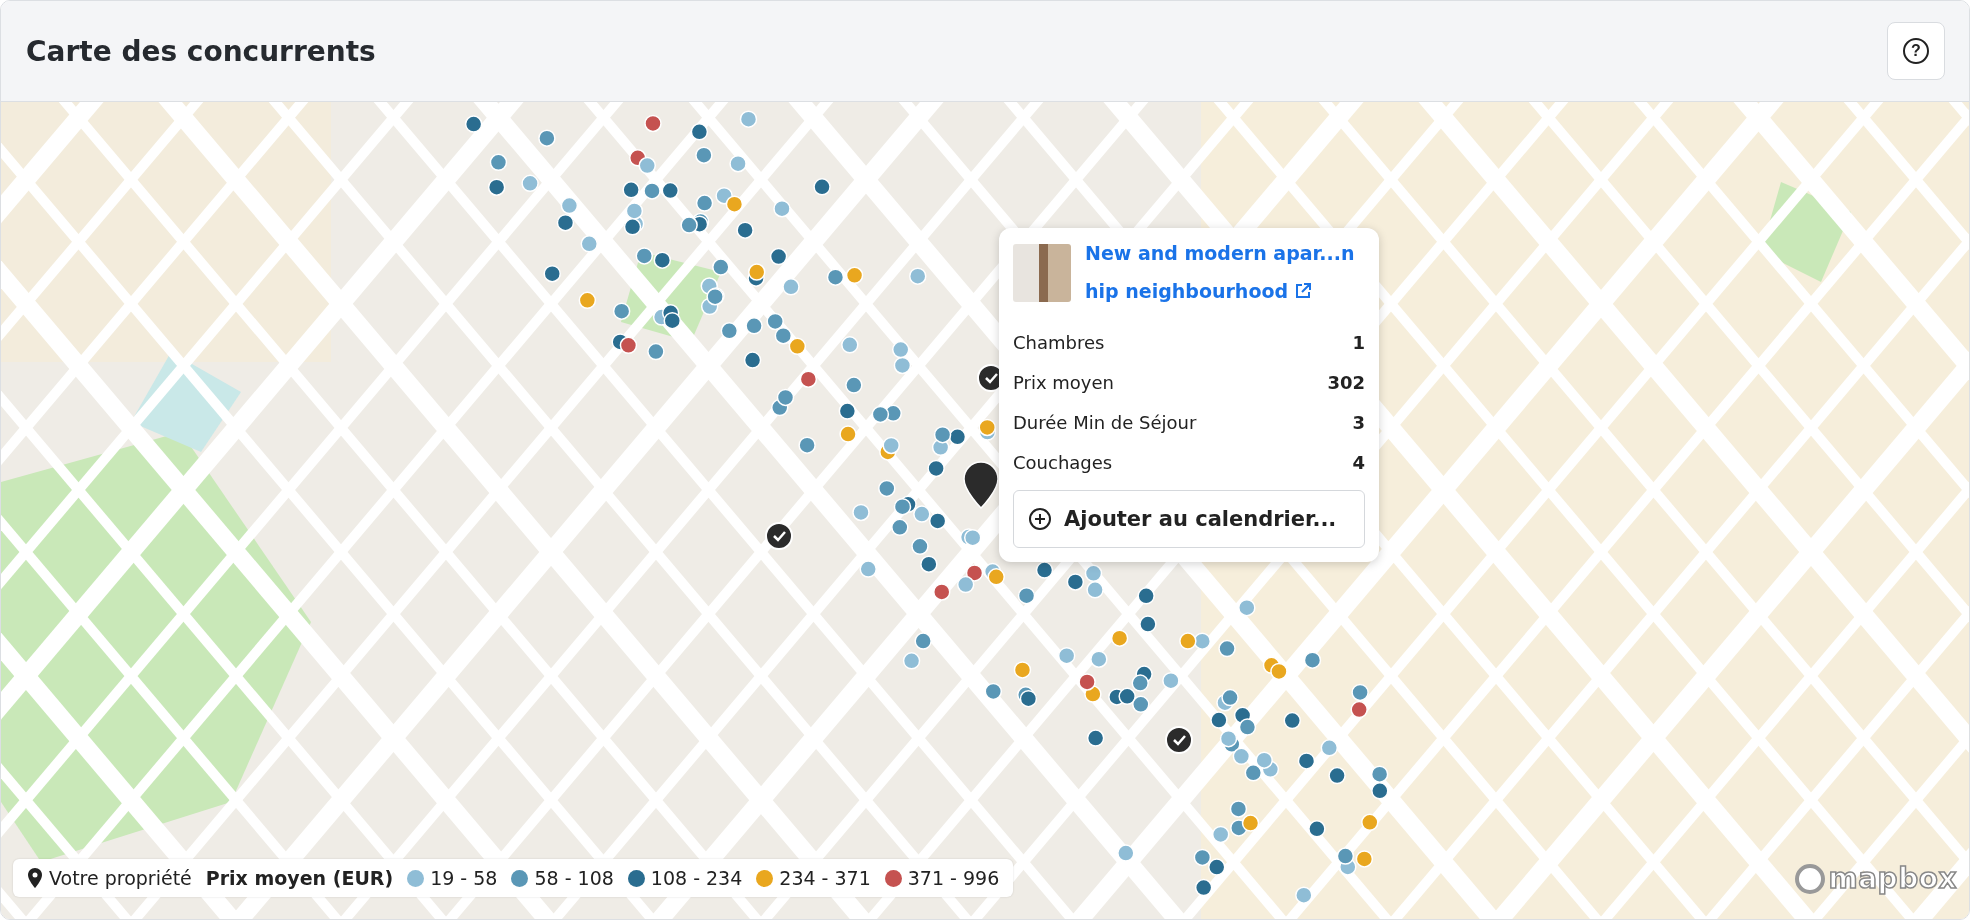  What do you see at coordinates (1346, 382) in the screenshot?
I see `field-value: 302` at bounding box center [1346, 382].